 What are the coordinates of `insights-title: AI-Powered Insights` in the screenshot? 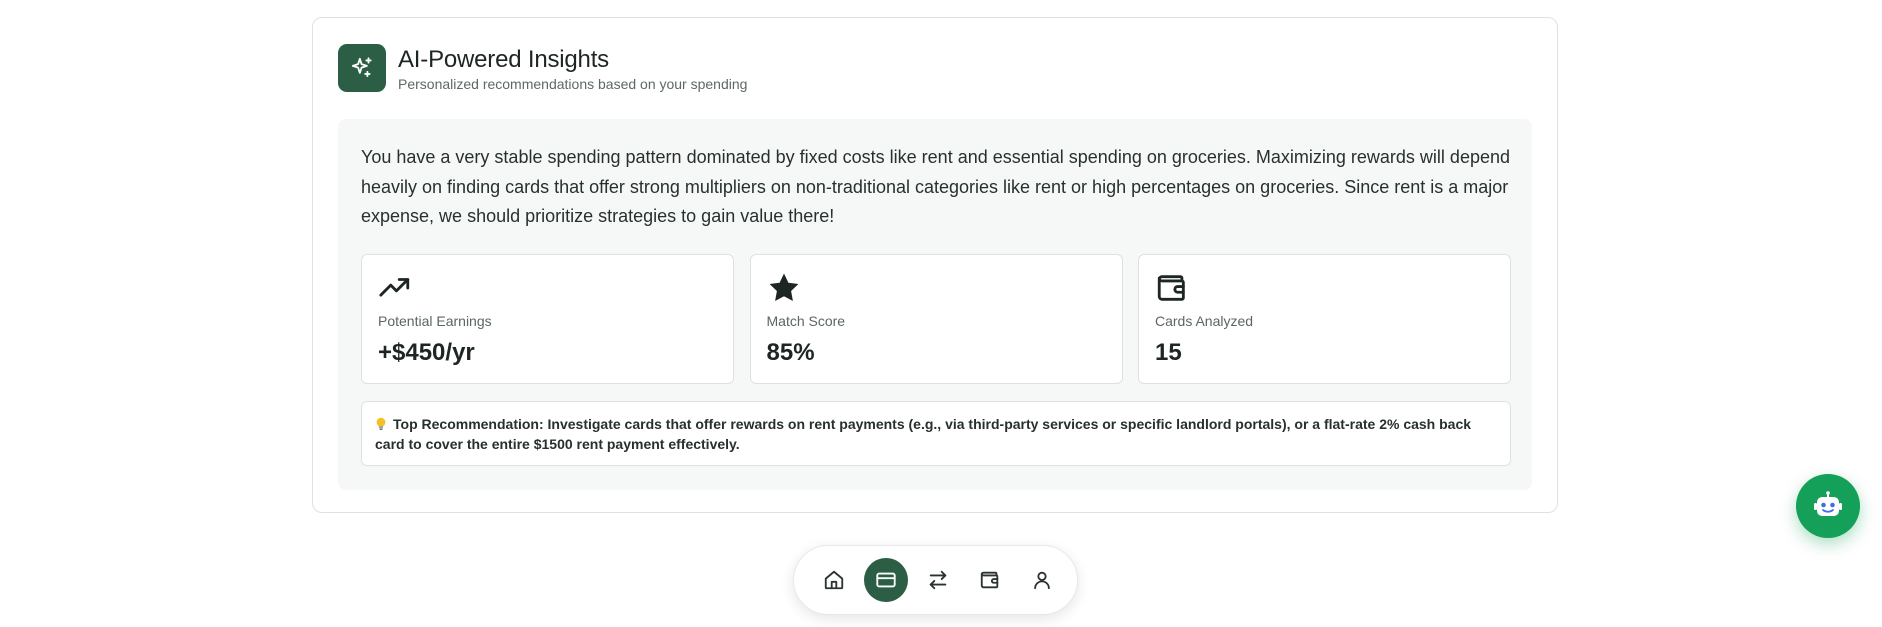 It's located at (503, 59).